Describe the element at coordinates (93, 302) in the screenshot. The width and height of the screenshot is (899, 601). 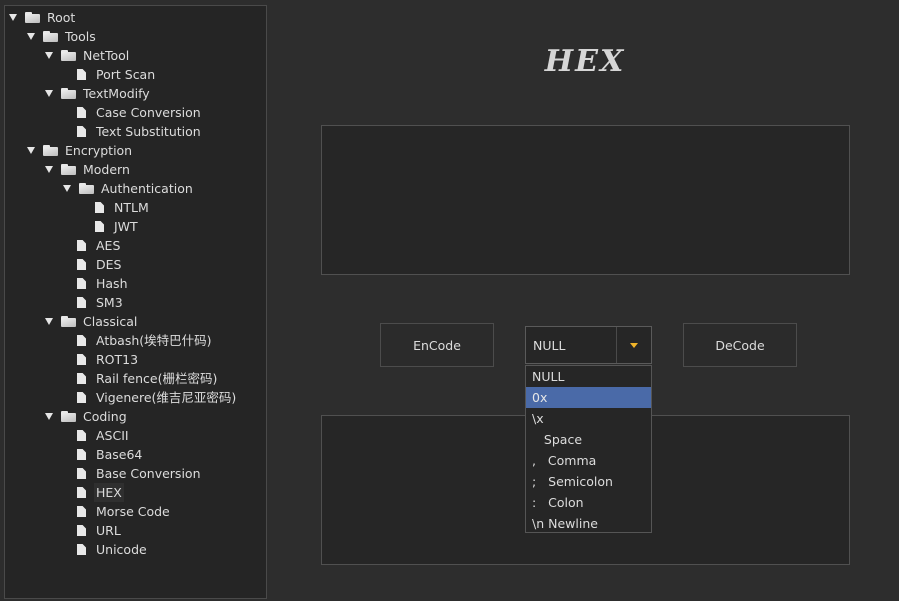
I see `tree-item: SM3` at that location.